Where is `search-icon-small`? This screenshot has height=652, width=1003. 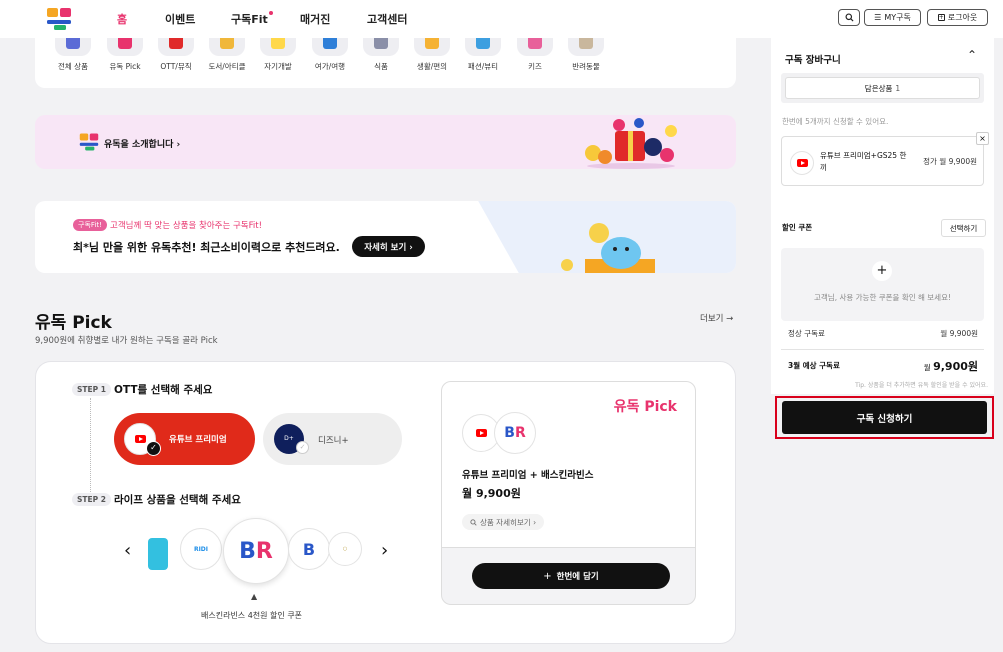 search-icon-small is located at coordinates (473, 522).